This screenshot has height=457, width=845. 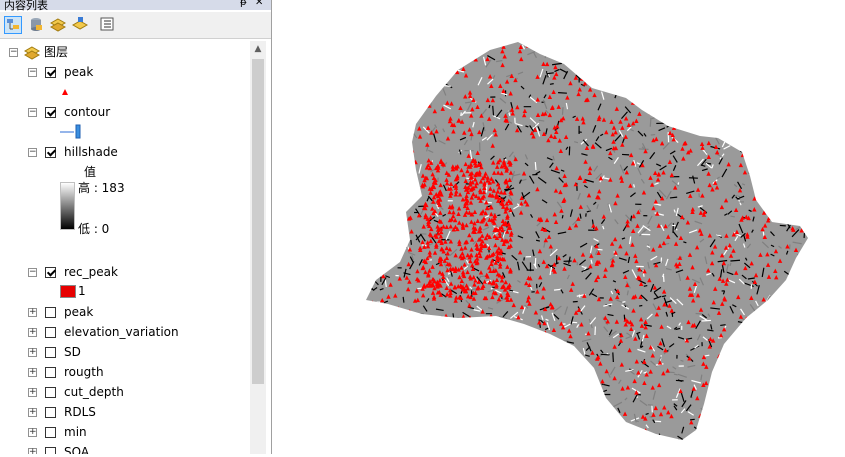 I want to click on layer-row-sd: + SD, so click(x=125, y=352).